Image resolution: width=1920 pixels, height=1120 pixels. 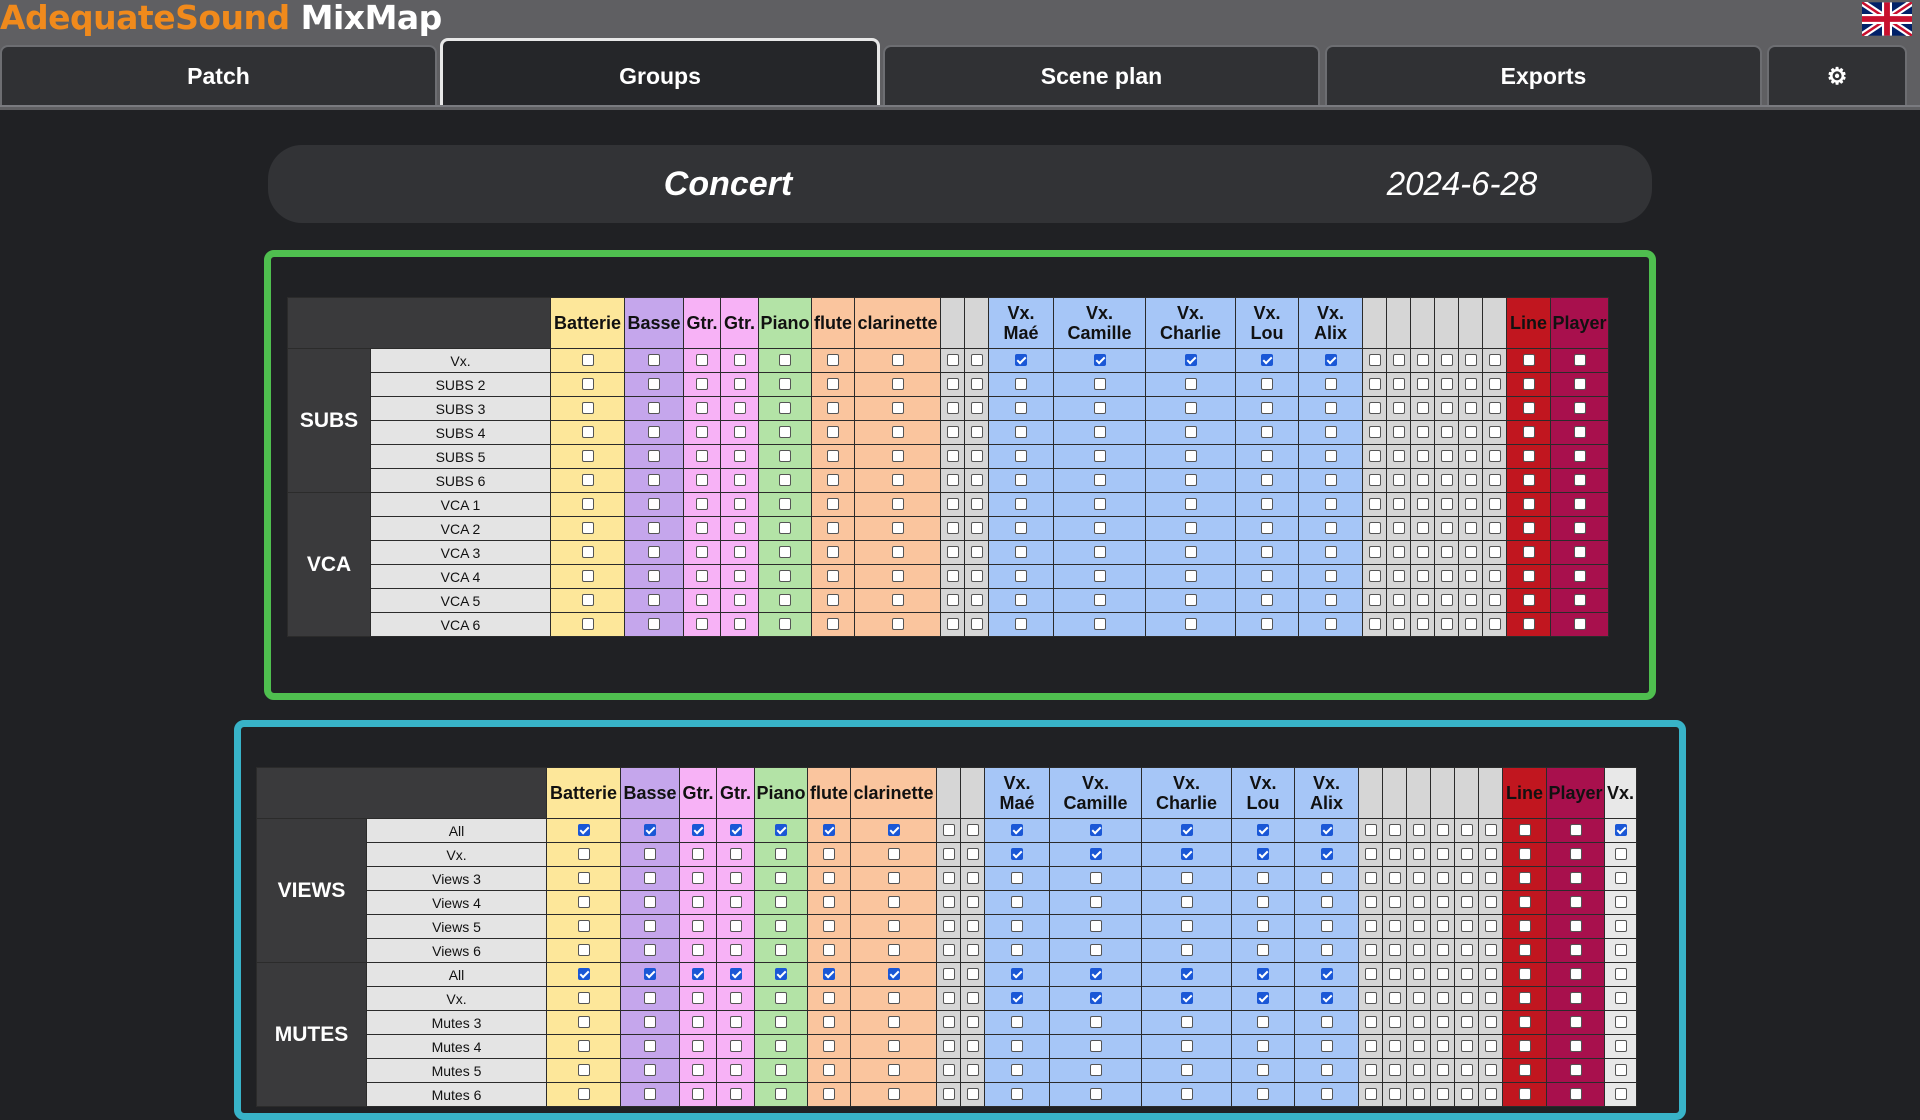 I want to click on row-label: SUBS 4, so click(x=460, y=432).